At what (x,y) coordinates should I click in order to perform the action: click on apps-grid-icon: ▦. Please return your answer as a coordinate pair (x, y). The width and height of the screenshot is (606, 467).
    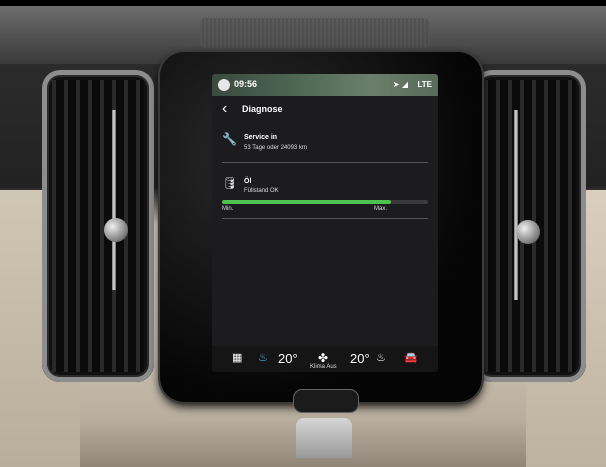
    Looking at the image, I should click on (237, 357).